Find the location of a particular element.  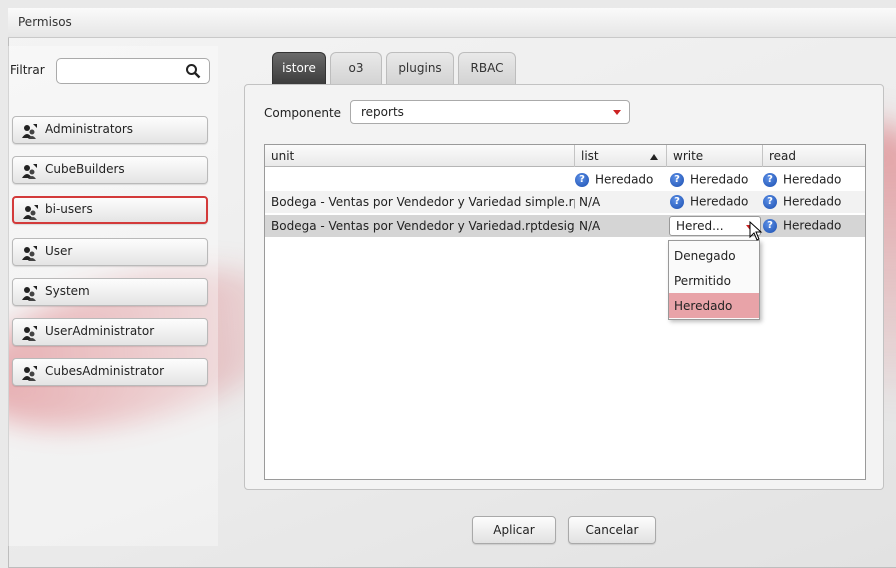

tab-o3: o3 is located at coordinates (356, 68).